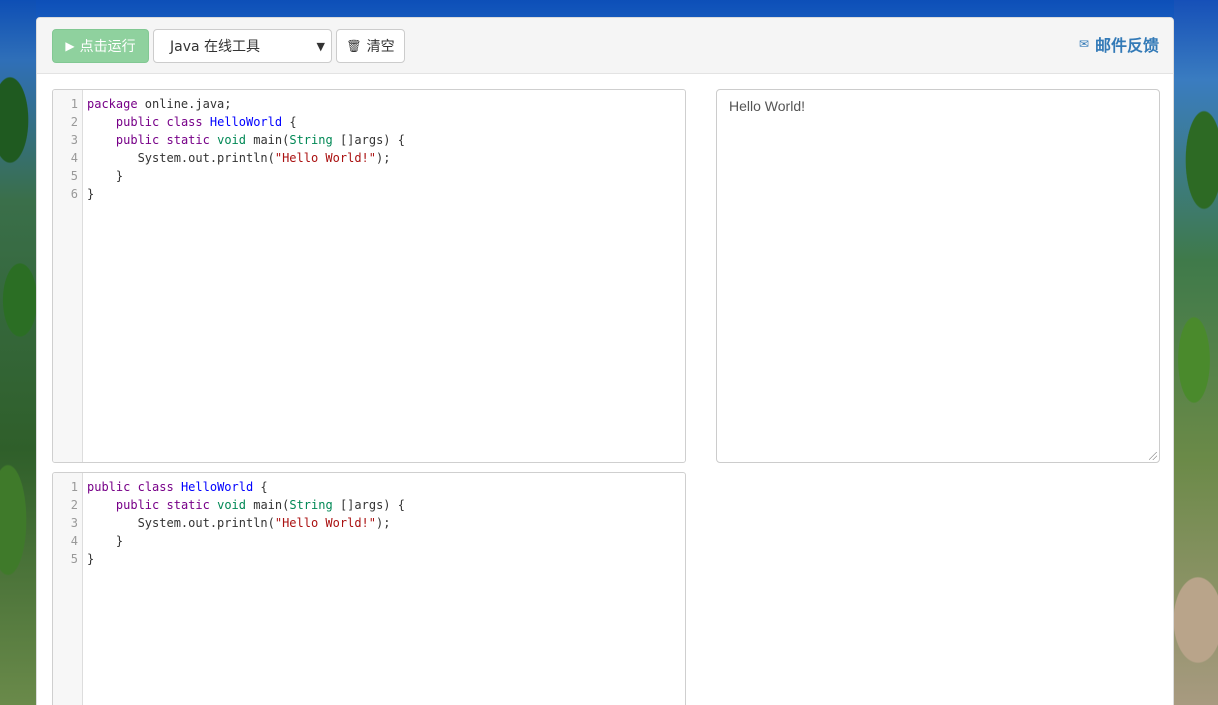  Describe the element at coordinates (215, 47) in the screenshot. I see `language-select-value: Java 在线工具` at that location.